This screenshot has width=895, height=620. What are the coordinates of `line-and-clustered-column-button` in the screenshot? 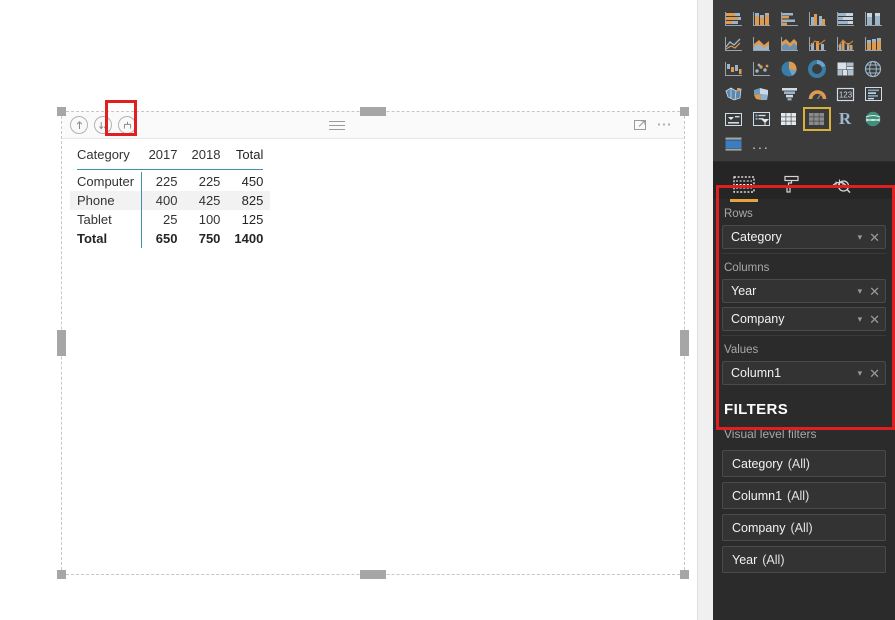 It's located at (845, 44).